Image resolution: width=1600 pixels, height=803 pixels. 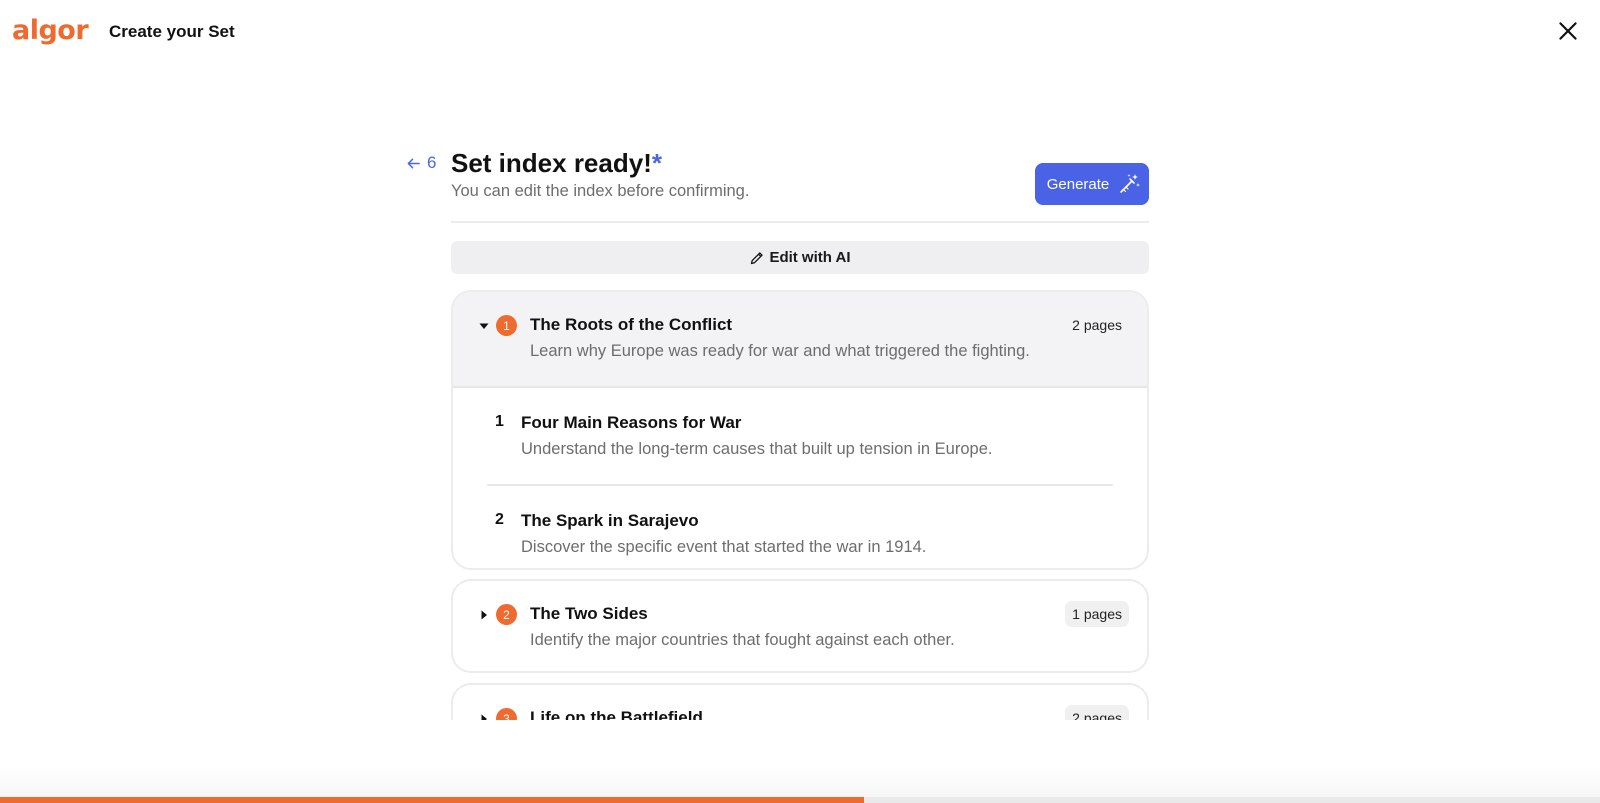 I want to click on section-title: The Two Sides, so click(x=589, y=613).